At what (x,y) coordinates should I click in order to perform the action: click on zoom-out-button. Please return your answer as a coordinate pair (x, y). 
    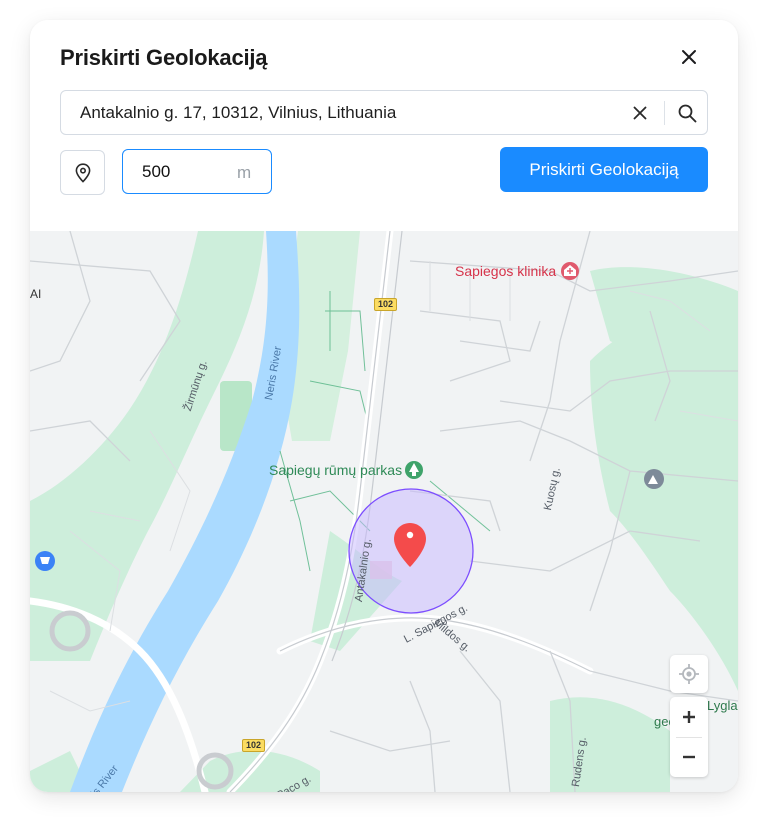
    Looking at the image, I should click on (689, 757).